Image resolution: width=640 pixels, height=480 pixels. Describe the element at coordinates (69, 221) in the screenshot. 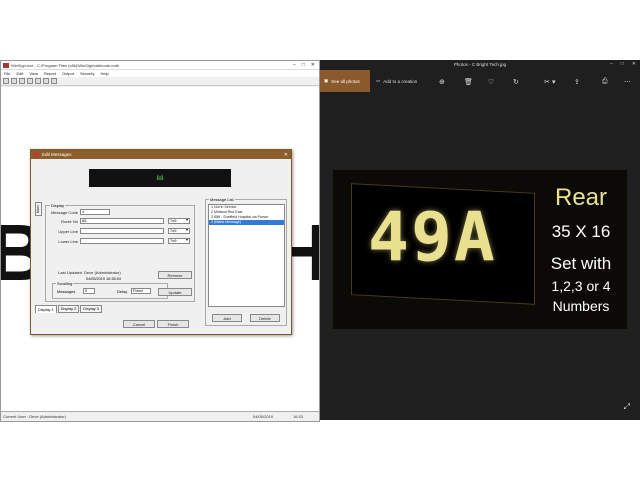

I see `field-label: Route No` at that location.